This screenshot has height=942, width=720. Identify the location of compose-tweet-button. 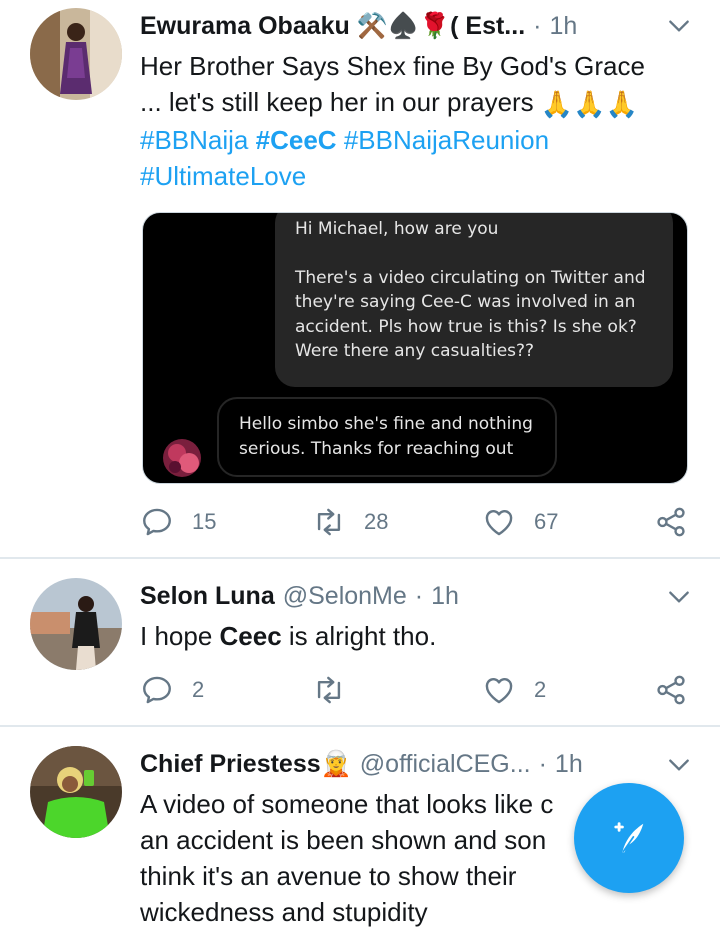
(629, 838).